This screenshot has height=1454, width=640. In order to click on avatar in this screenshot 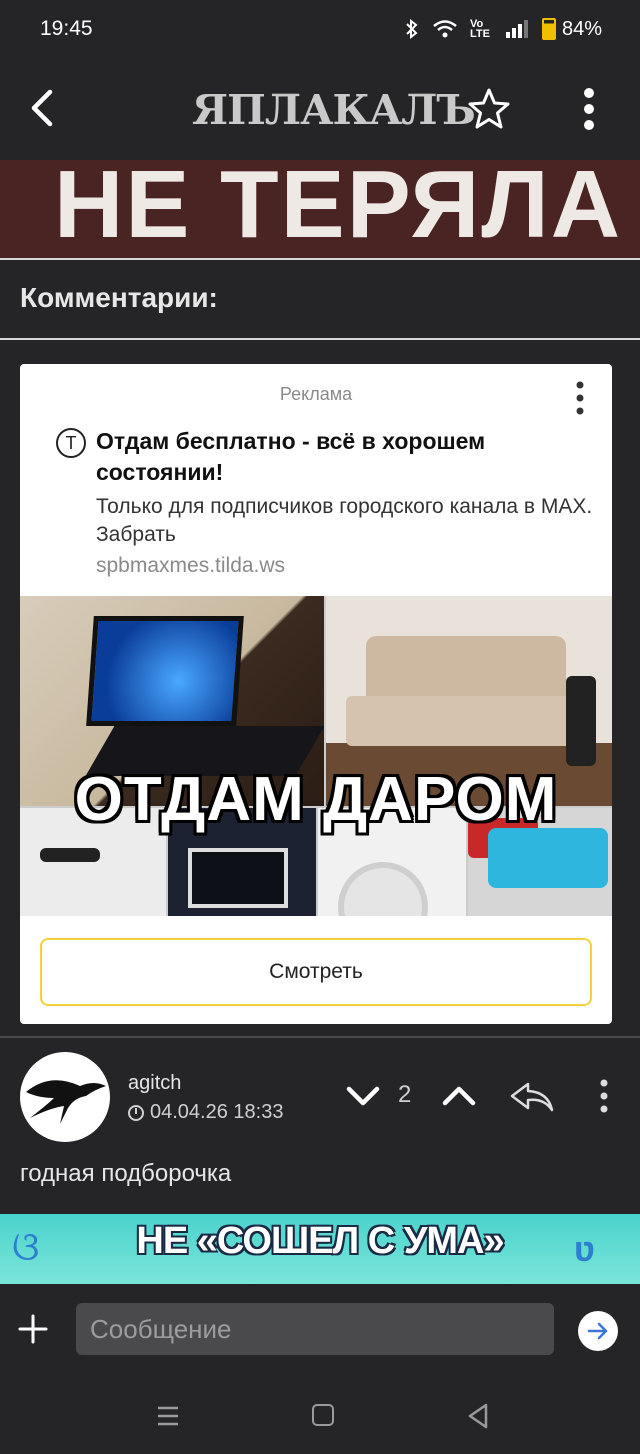, I will do `click(65, 1097)`.